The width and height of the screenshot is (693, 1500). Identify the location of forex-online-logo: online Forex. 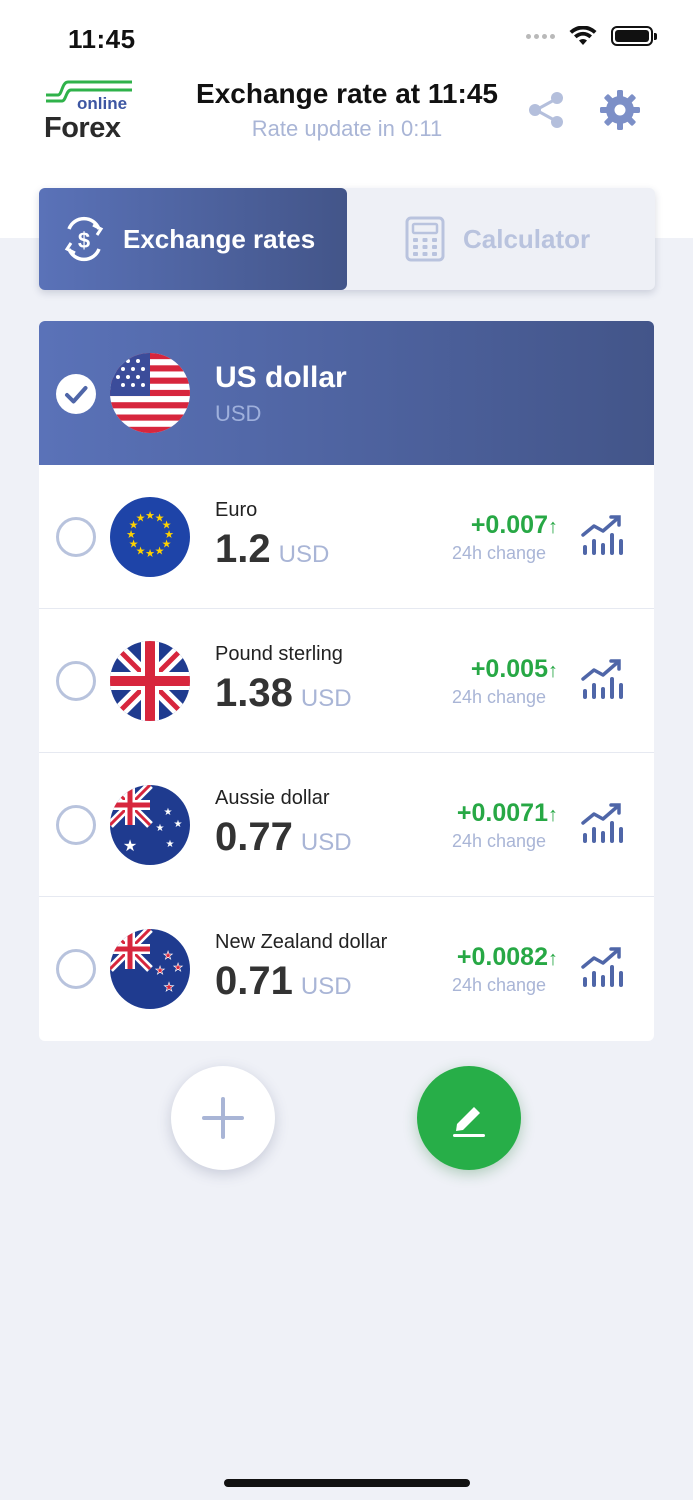
(90, 109).